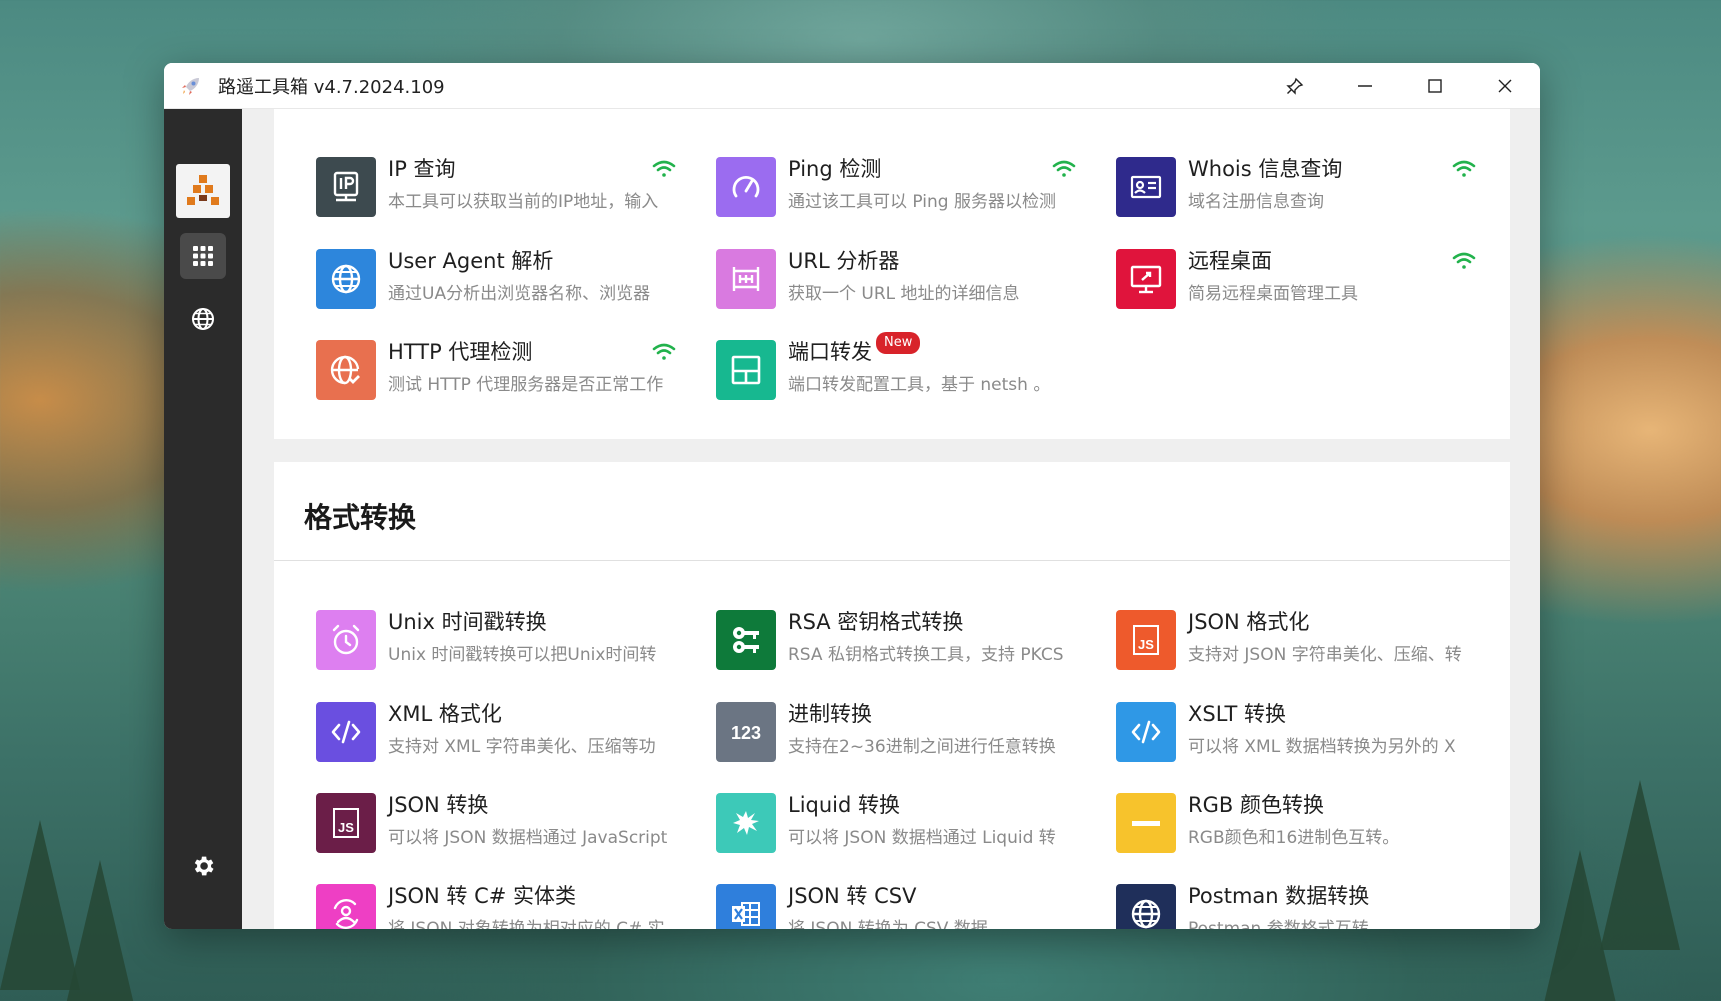  Describe the element at coordinates (526, 385) in the screenshot. I see `tool-desc: 测试 HTTP 代理服务器是否正常工作` at that location.